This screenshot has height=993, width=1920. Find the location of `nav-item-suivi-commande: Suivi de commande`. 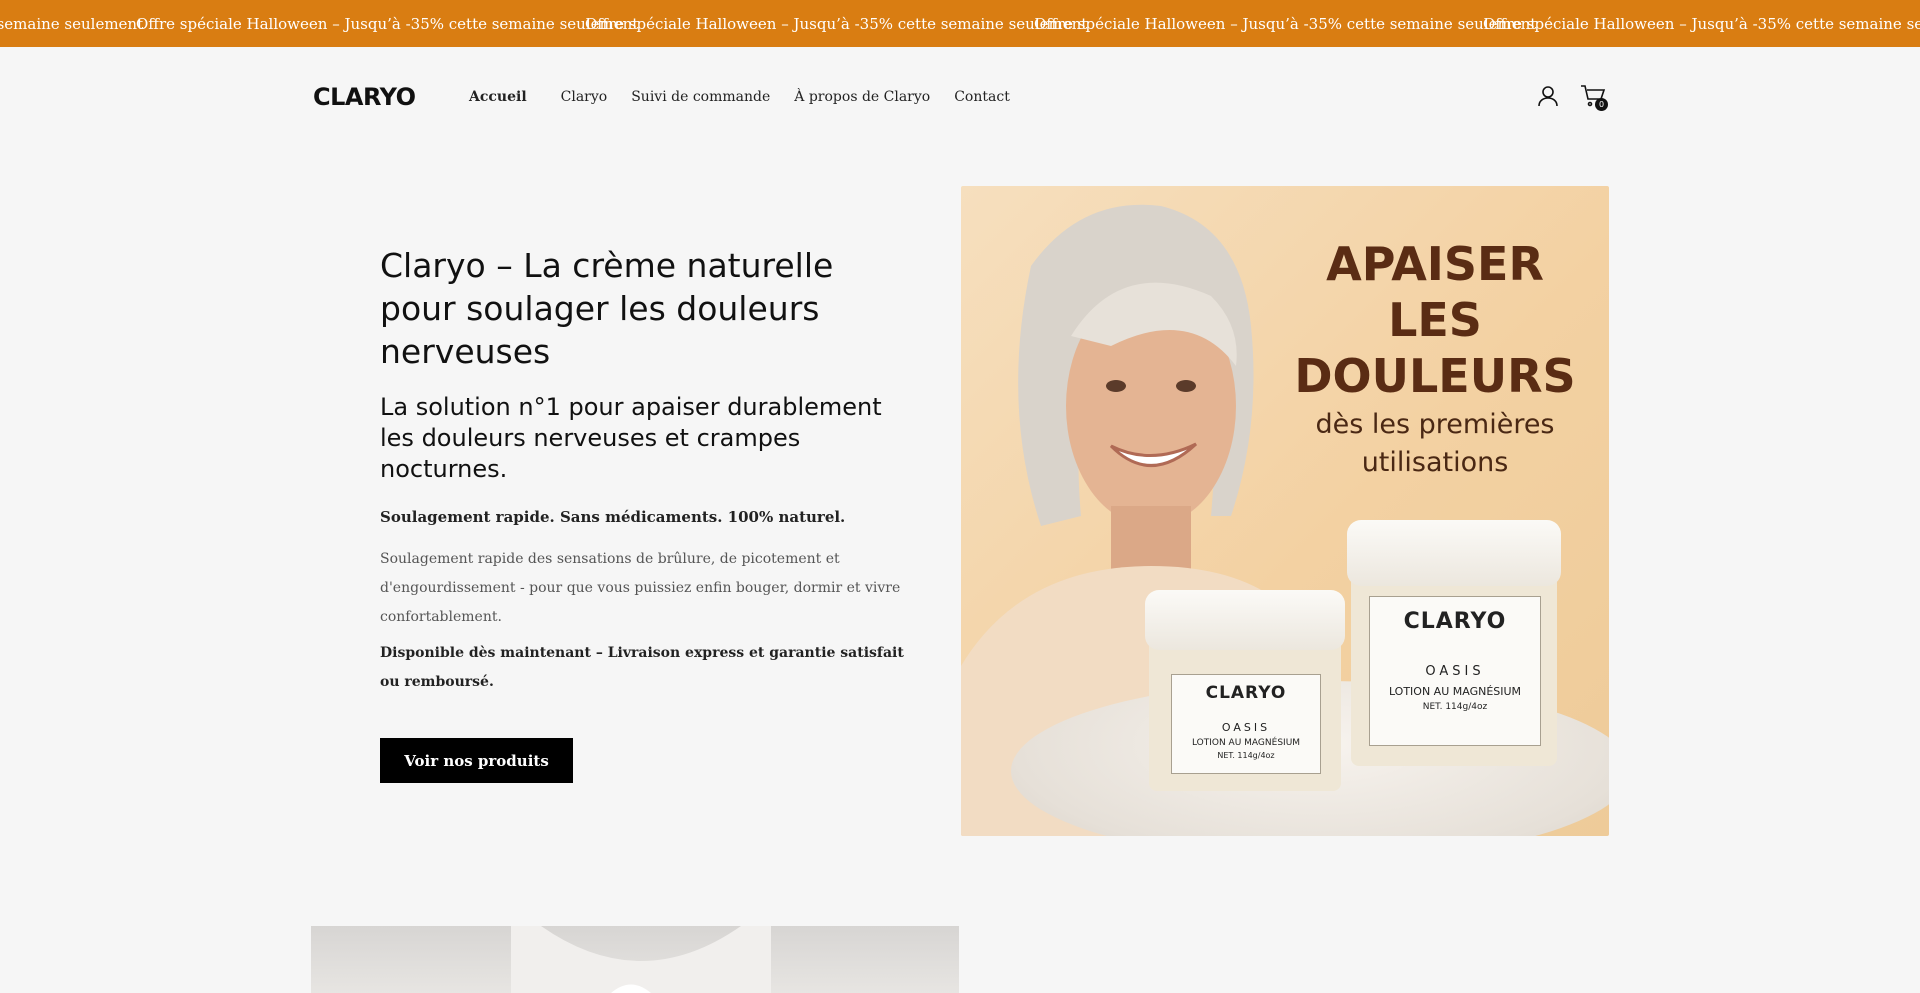

nav-item-suivi-commande: Suivi de commande is located at coordinates (700, 97).